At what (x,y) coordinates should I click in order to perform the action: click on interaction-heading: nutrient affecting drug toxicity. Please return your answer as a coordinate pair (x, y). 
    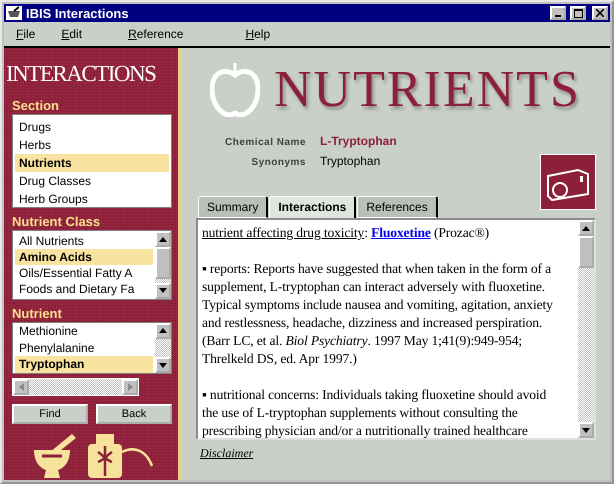
    Looking at the image, I should click on (283, 232).